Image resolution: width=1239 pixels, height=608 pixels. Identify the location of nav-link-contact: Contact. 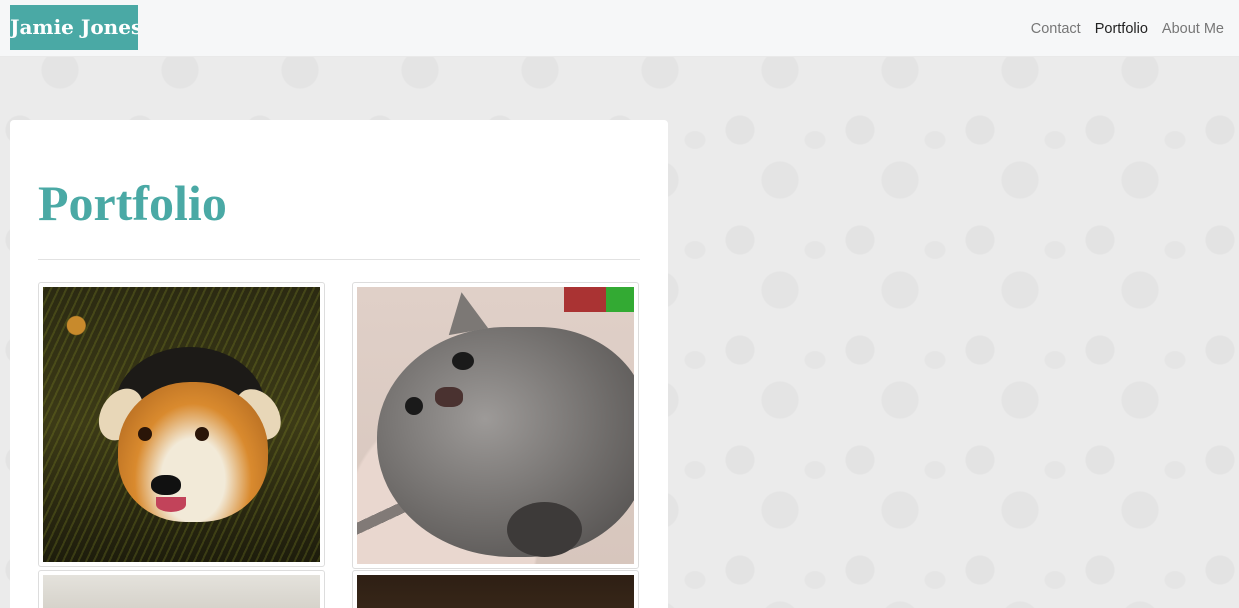
(1056, 29).